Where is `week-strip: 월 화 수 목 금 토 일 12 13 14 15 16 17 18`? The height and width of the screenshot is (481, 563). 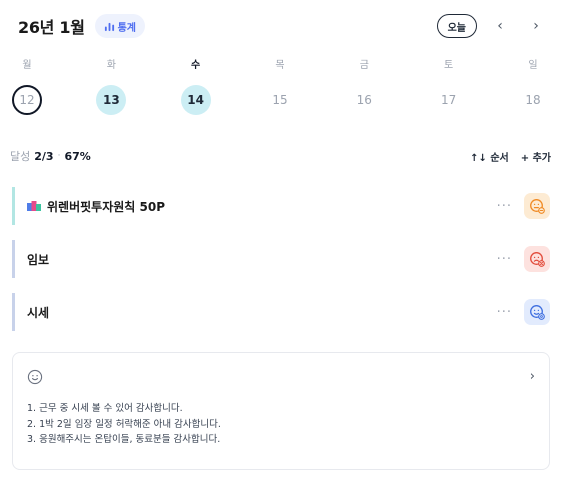 week-strip: 월 화 수 목 금 토 일 12 13 14 15 16 17 18 is located at coordinates (280, 85).